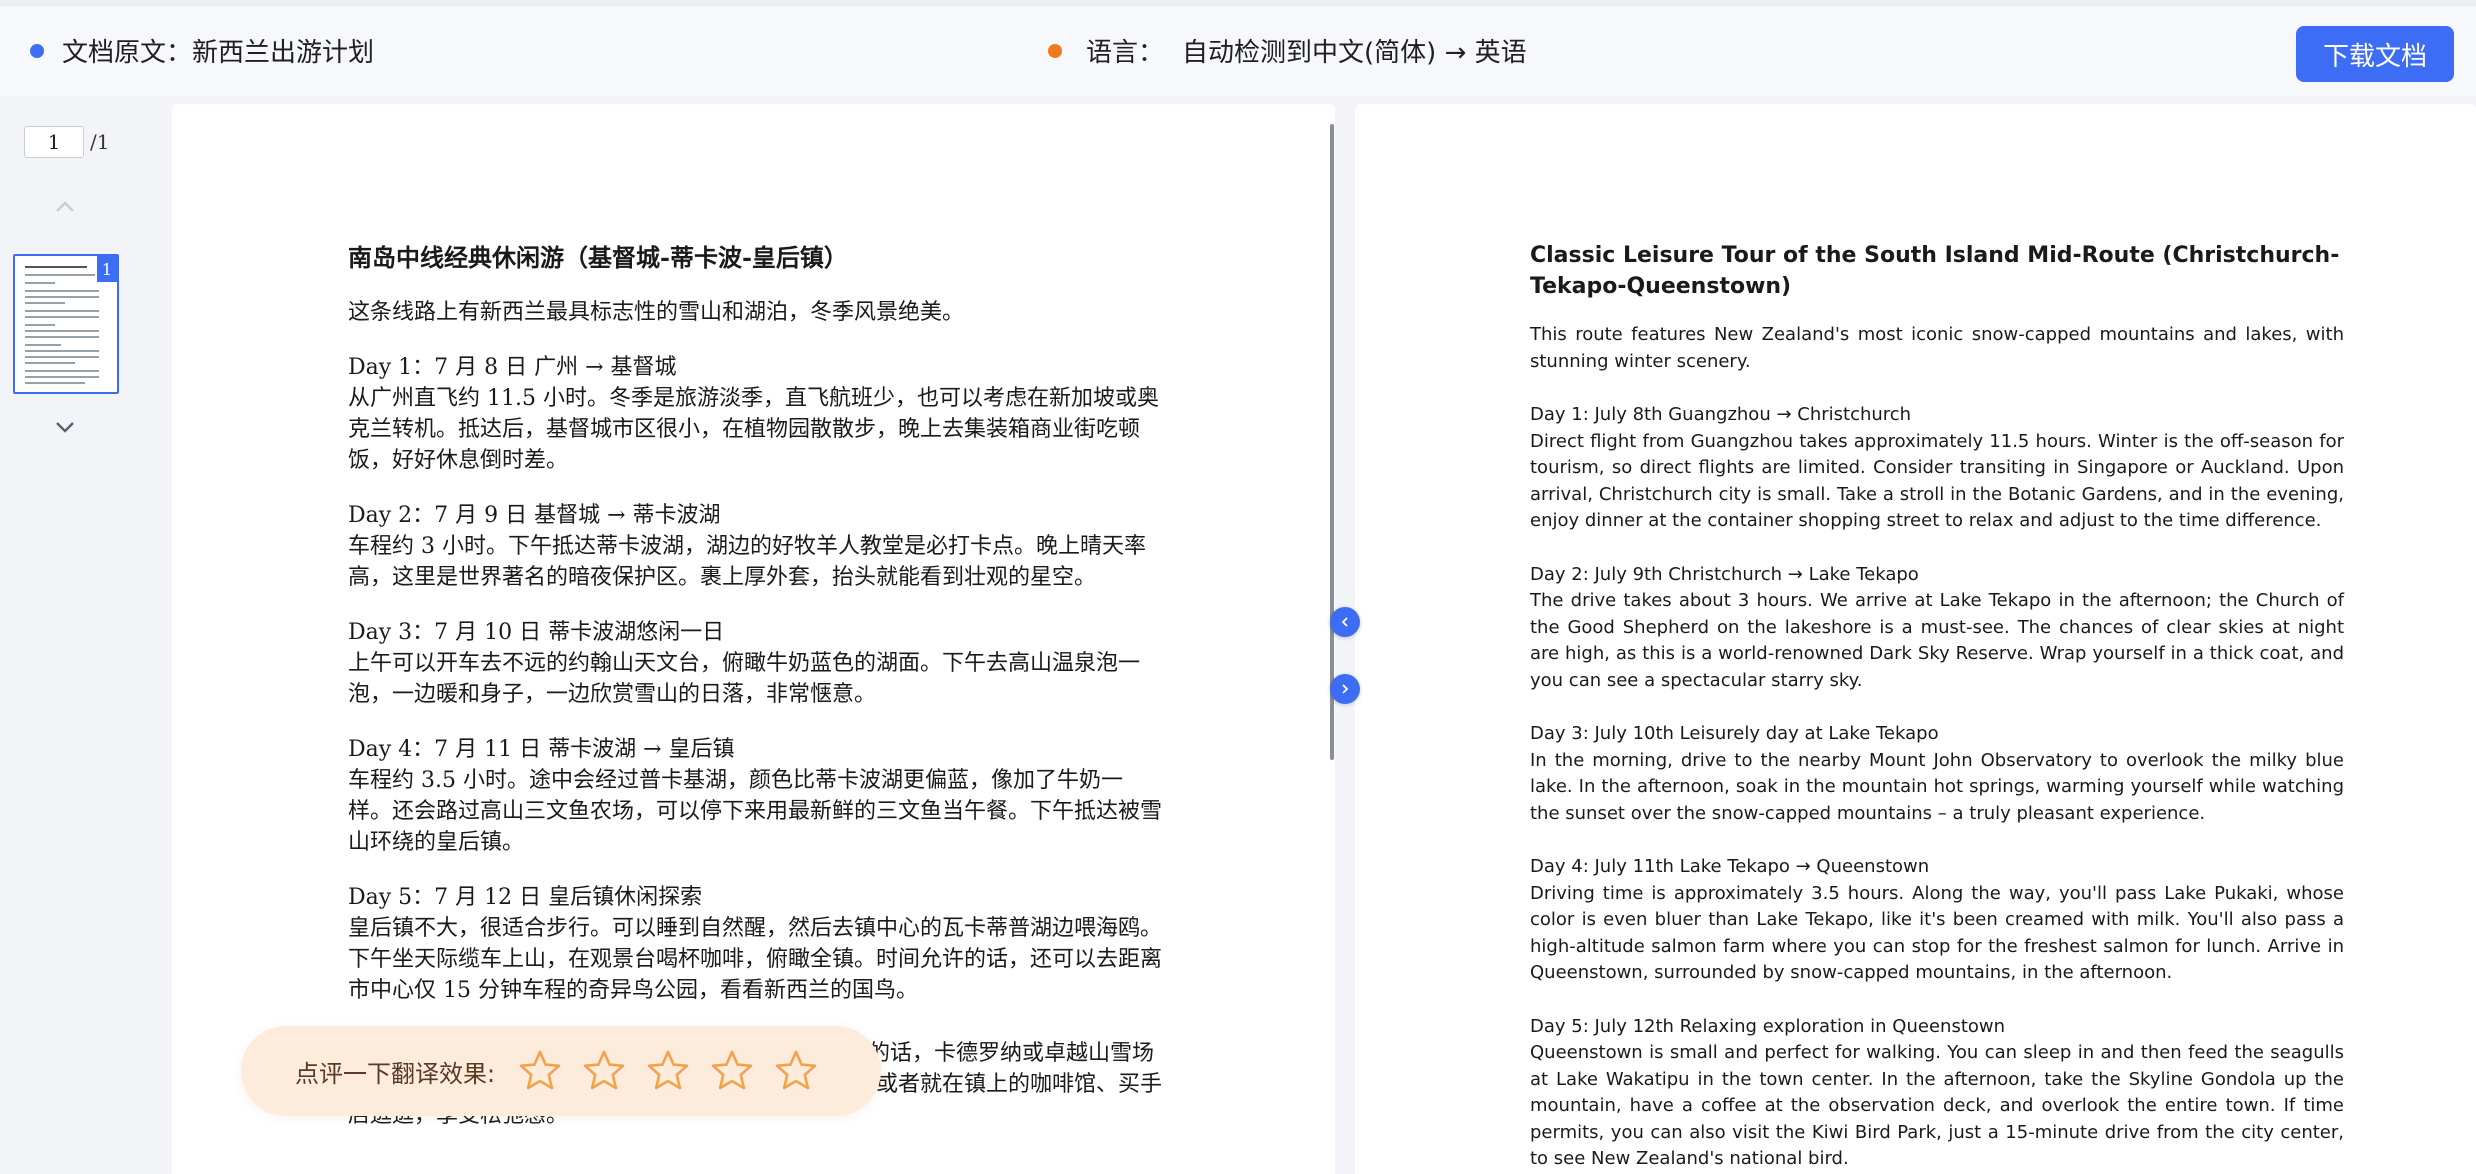 This screenshot has height=1174, width=2476. Describe the element at coordinates (536, 633) in the screenshot. I see `source-day-heading: Day 3：7 月 10 日 蒂卡波湖悠闲一日` at that location.